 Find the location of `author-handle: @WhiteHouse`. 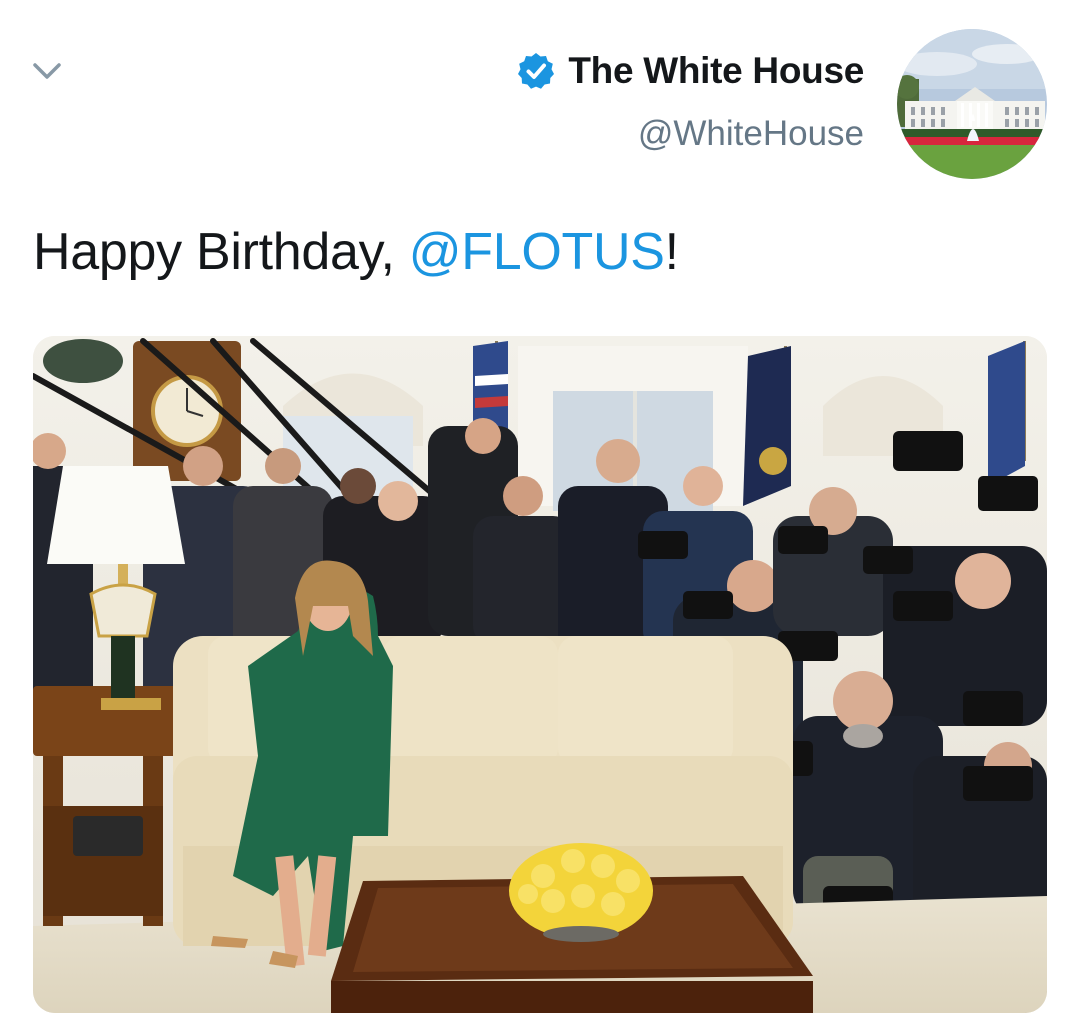

author-handle: @WhiteHouse is located at coordinates (690, 134).